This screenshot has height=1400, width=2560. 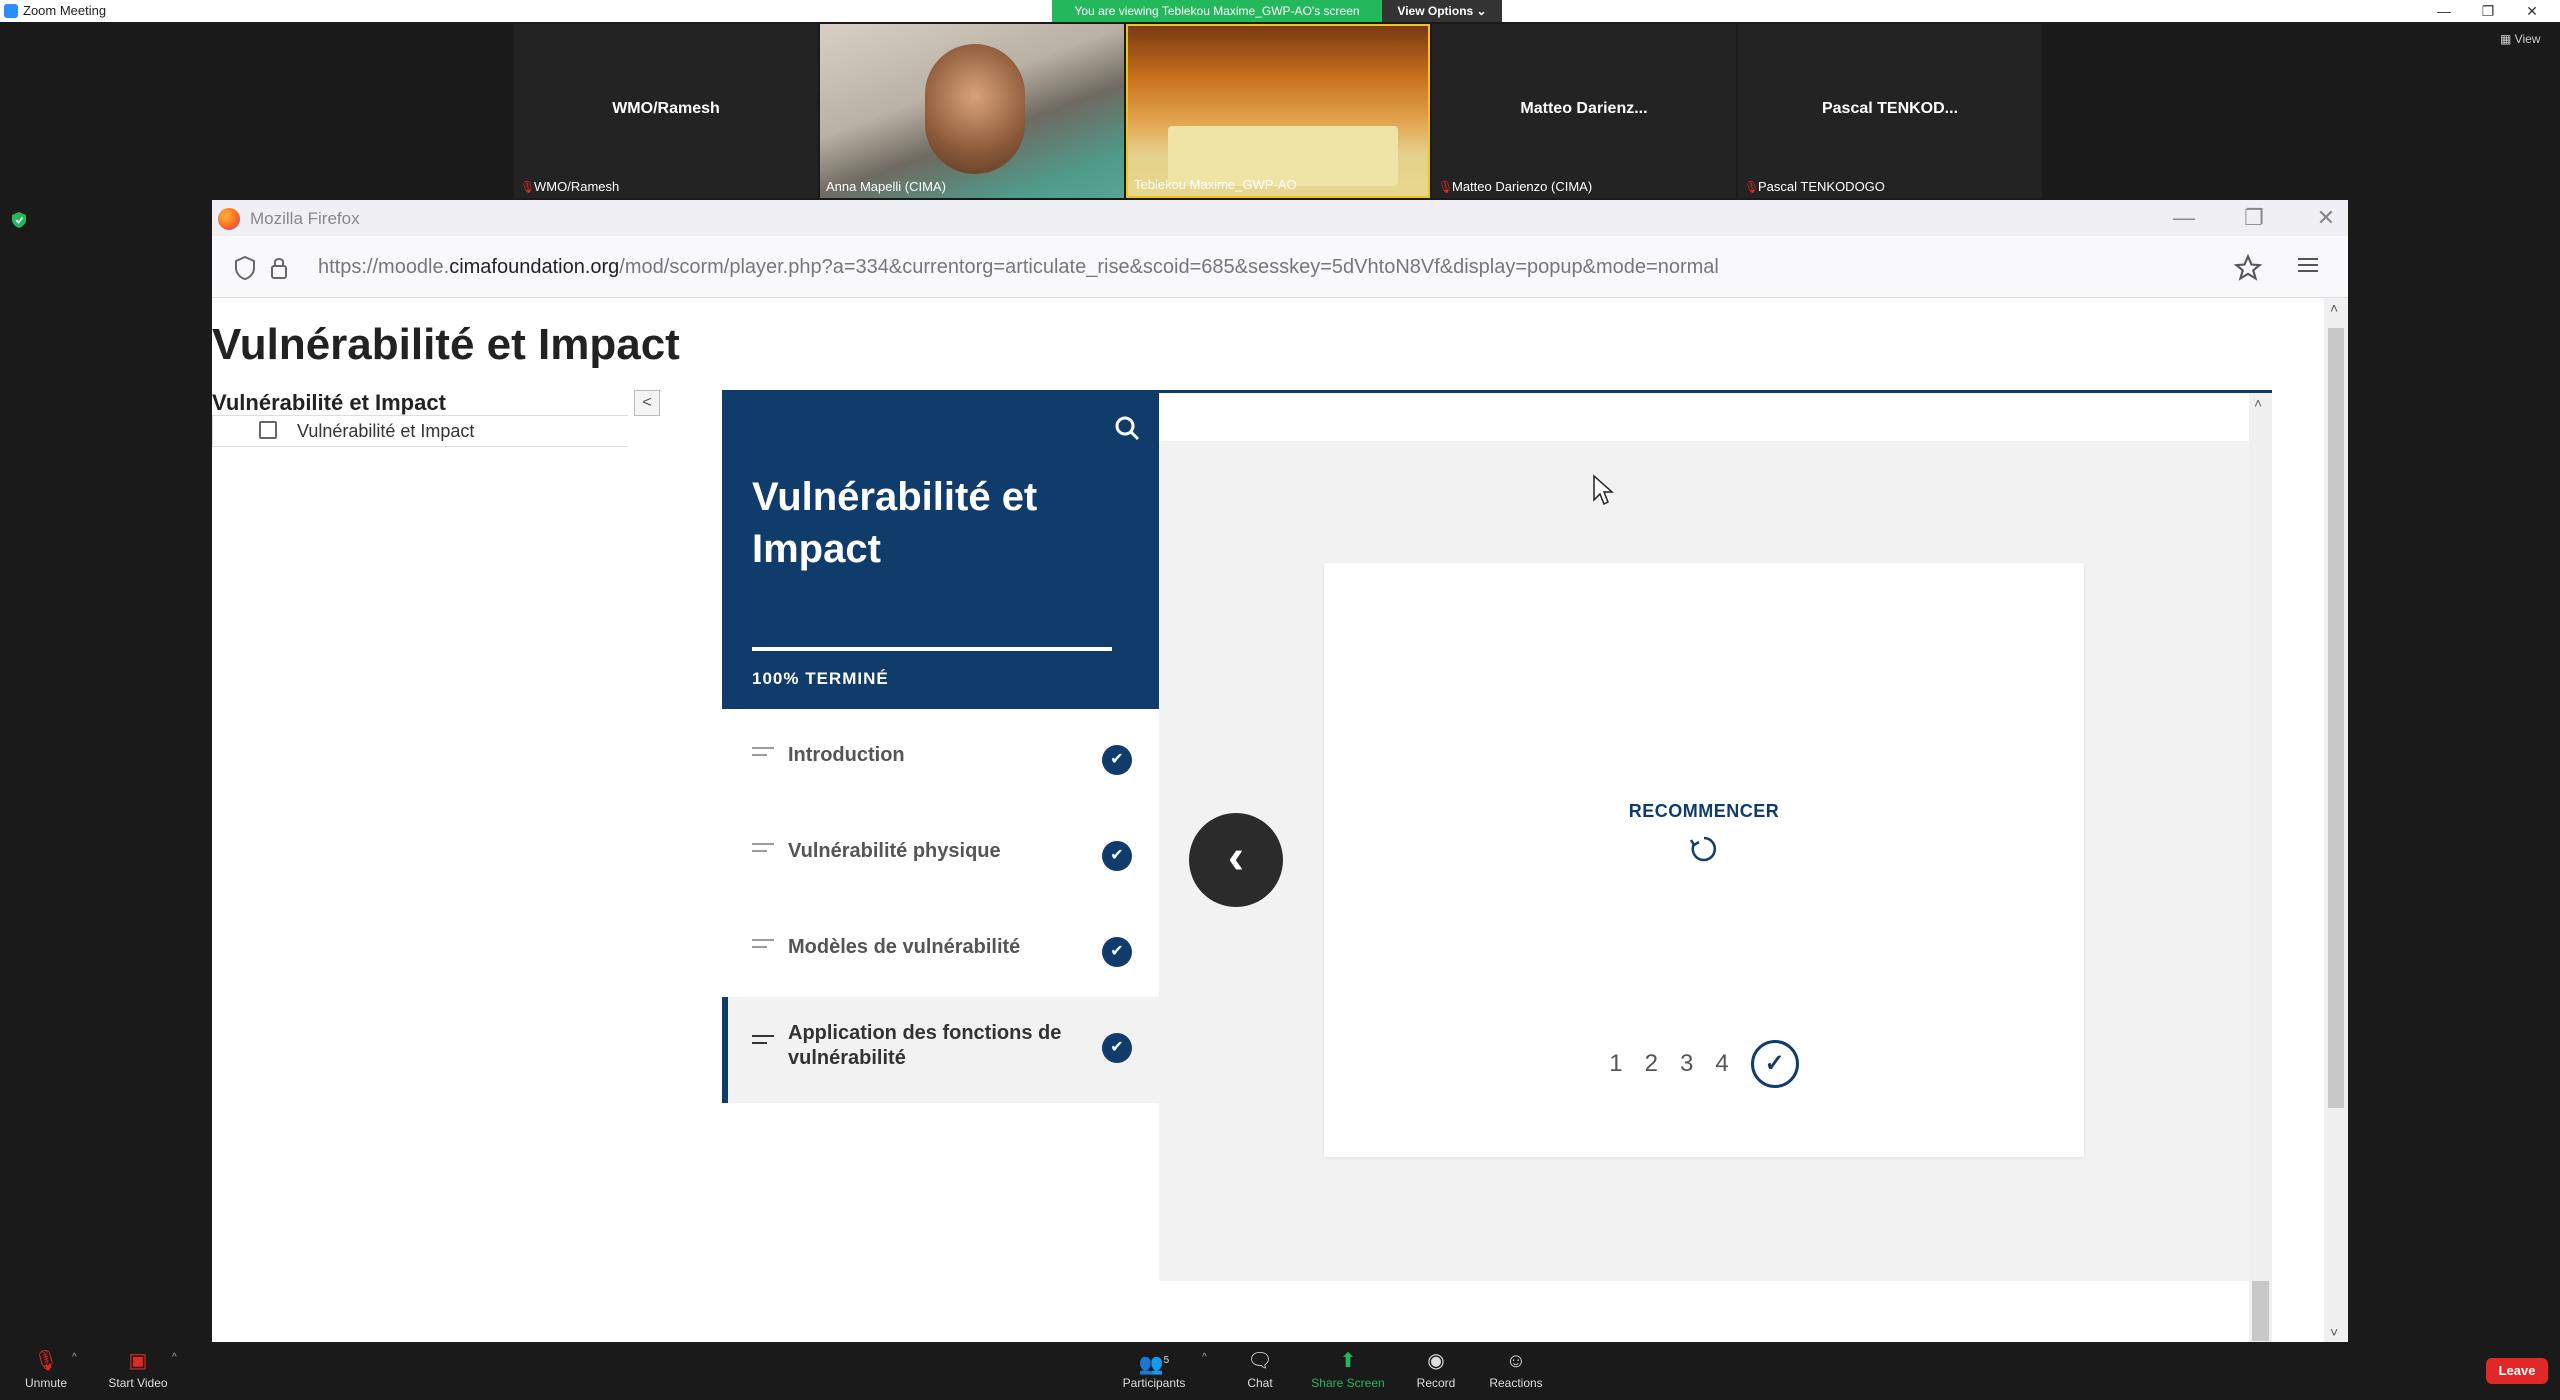 What do you see at coordinates (1704, 417) in the screenshot?
I see `lesson-topbar` at bounding box center [1704, 417].